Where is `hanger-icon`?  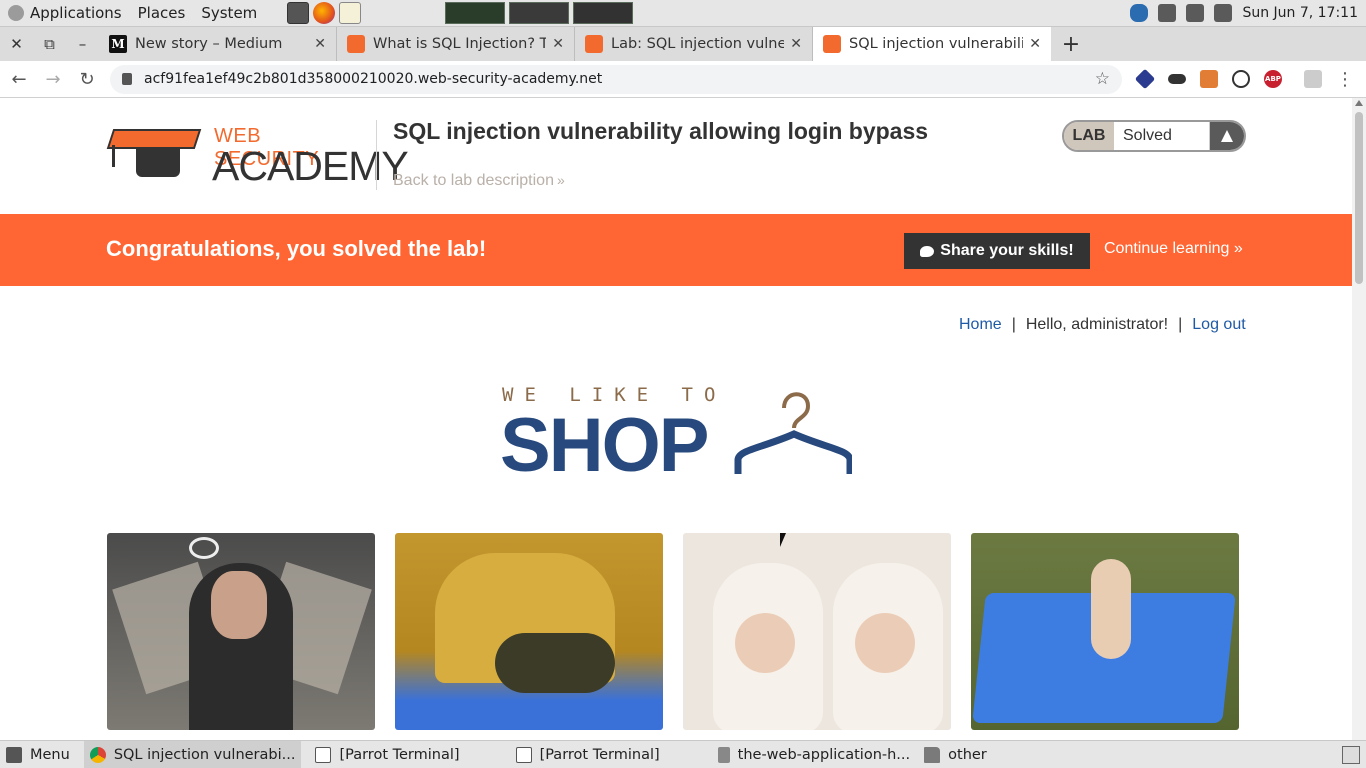
hanger-icon is located at coordinates (793, 433).